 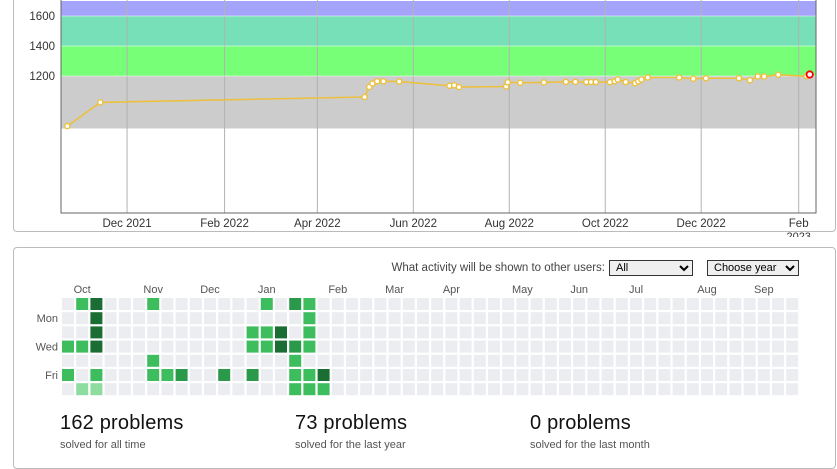 I want to click on month-label: Apr, so click(x=451, y=290).